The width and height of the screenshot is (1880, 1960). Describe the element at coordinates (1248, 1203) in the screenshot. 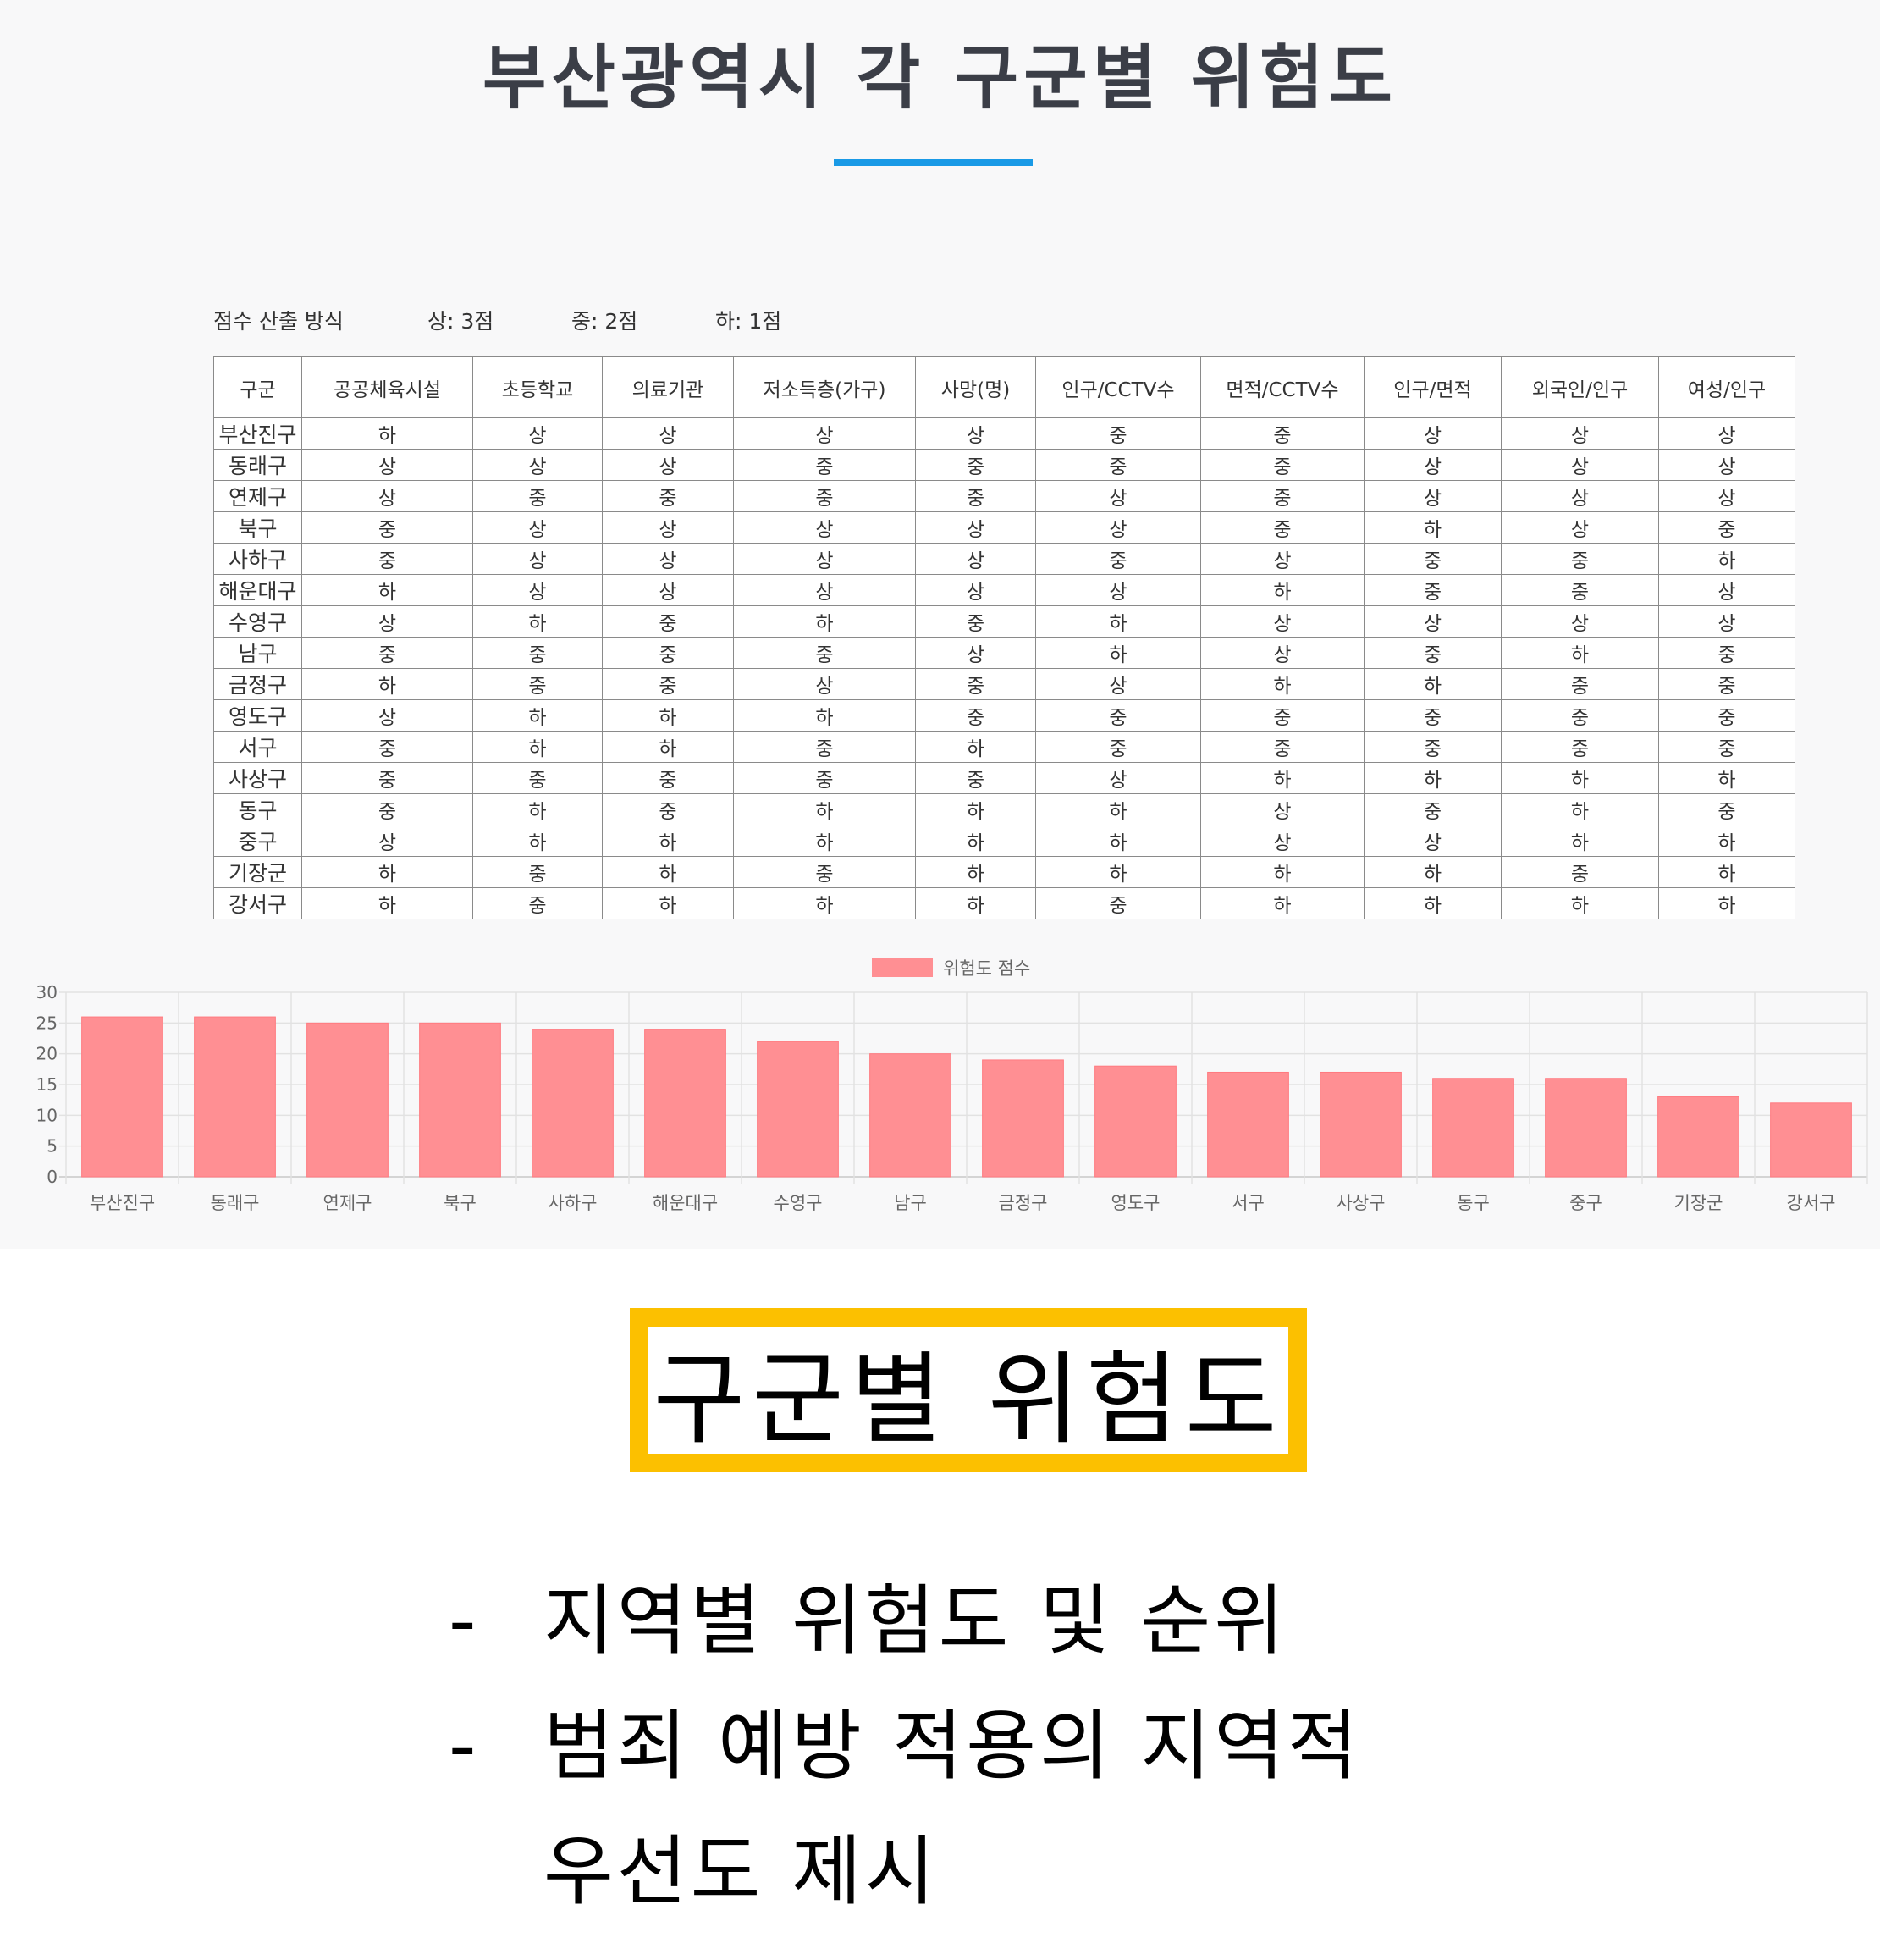

I see `x-tick-label: 서구` at that location.